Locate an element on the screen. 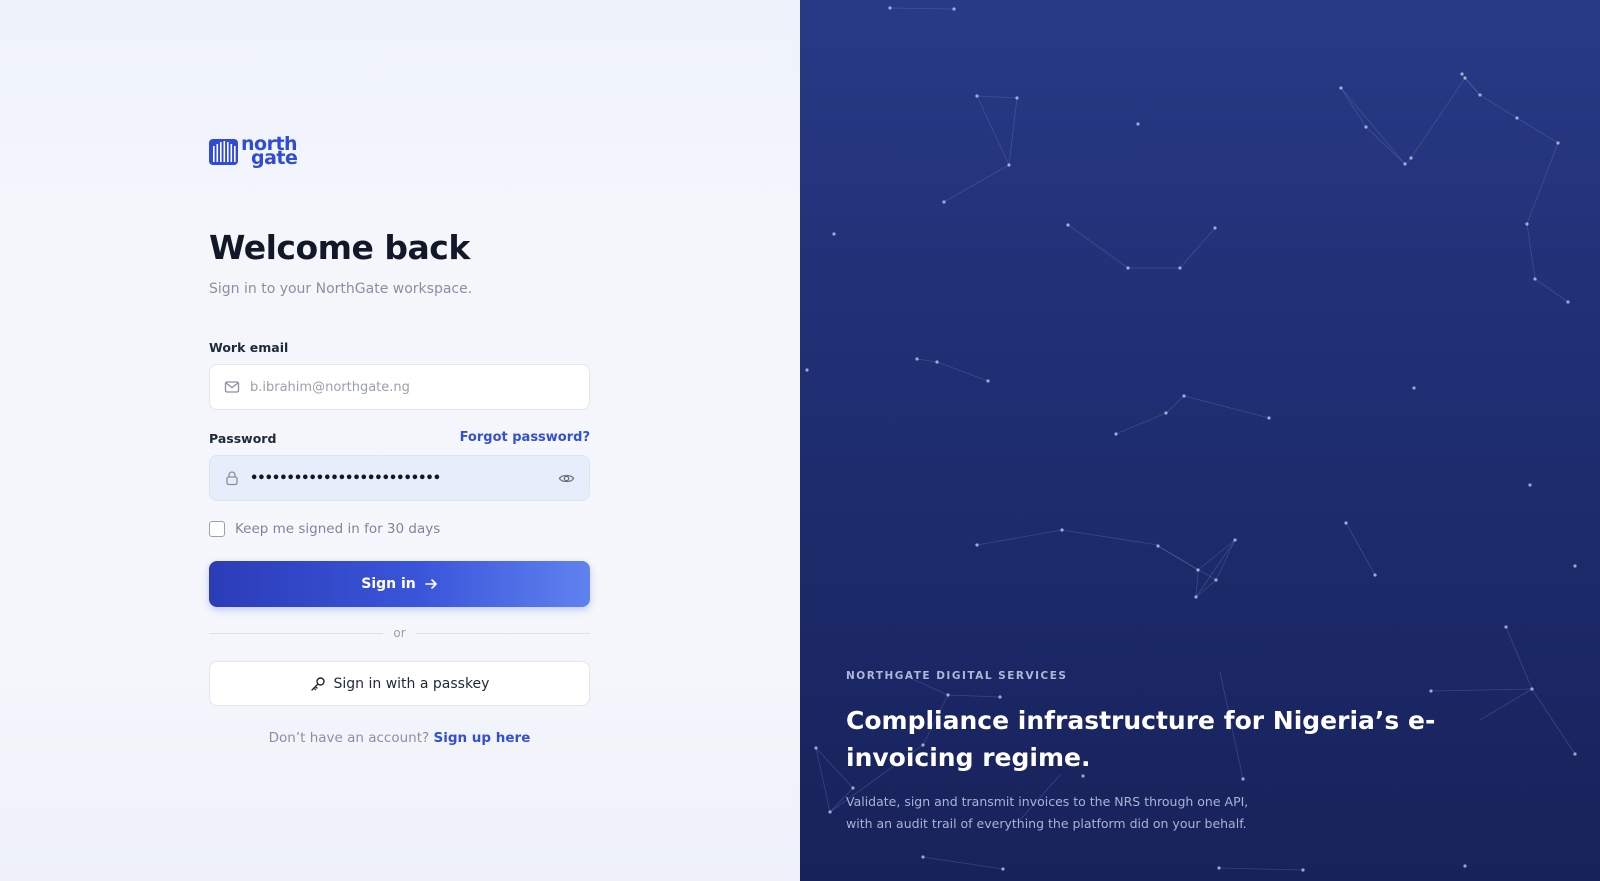  email-label: Work email is located at coordinates (249, 347).